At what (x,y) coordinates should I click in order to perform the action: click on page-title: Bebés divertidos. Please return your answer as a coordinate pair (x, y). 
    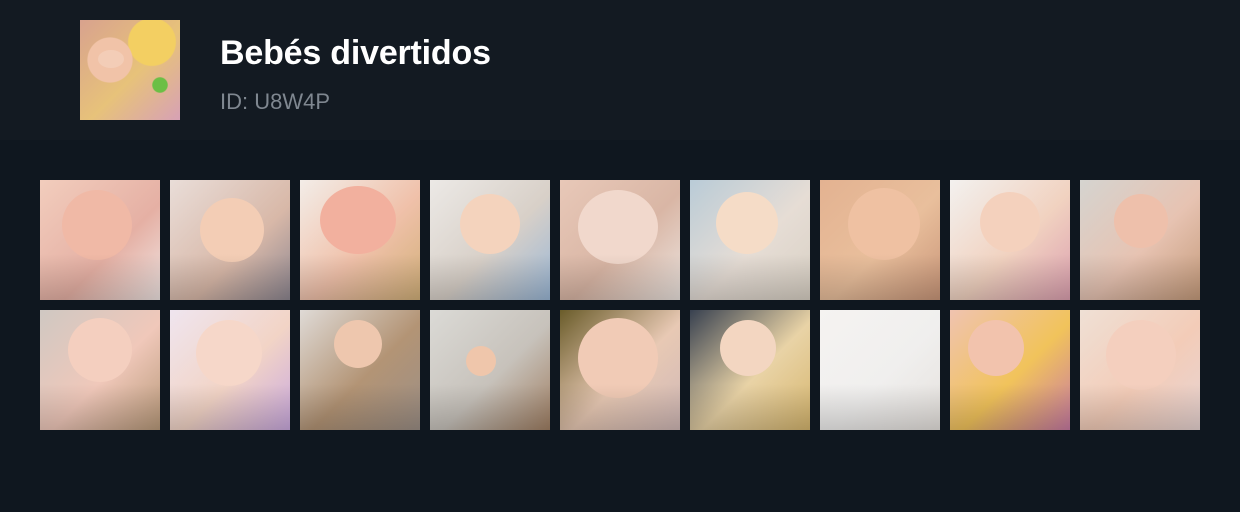
    Looking at the image, I should click on (355, 53).